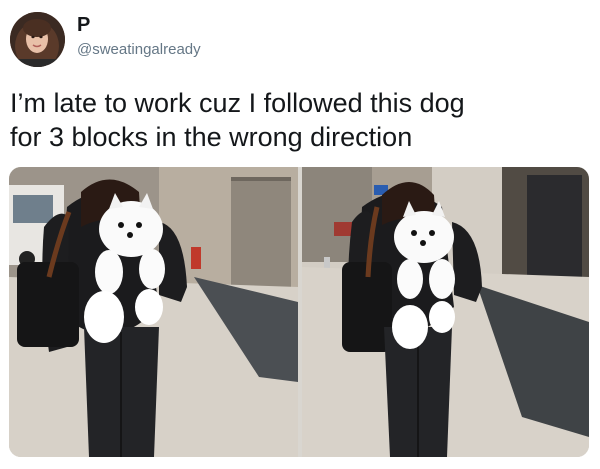  Describe the element at coordinates (37, 39) in the screenshot. I see `avatar` at that location.